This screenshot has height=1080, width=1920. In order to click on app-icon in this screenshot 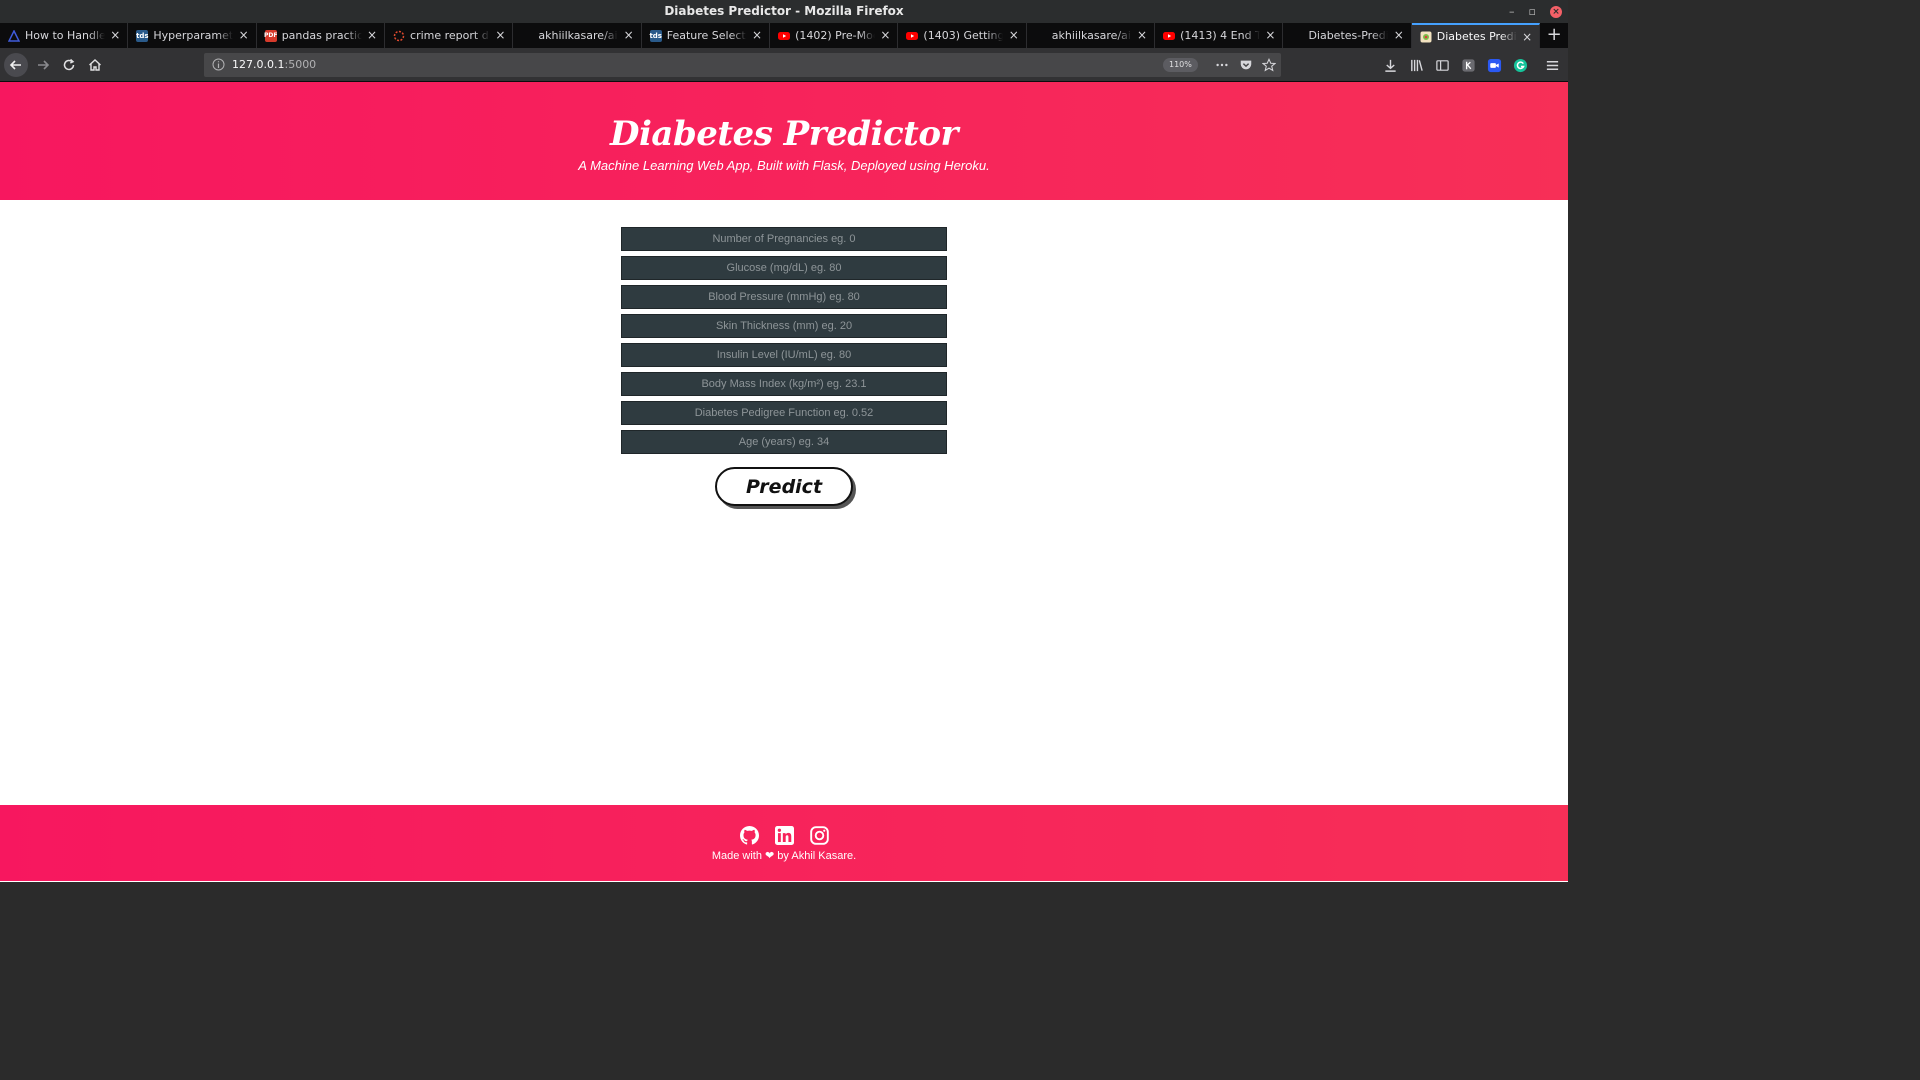, I will do `click(1426, 37)`.